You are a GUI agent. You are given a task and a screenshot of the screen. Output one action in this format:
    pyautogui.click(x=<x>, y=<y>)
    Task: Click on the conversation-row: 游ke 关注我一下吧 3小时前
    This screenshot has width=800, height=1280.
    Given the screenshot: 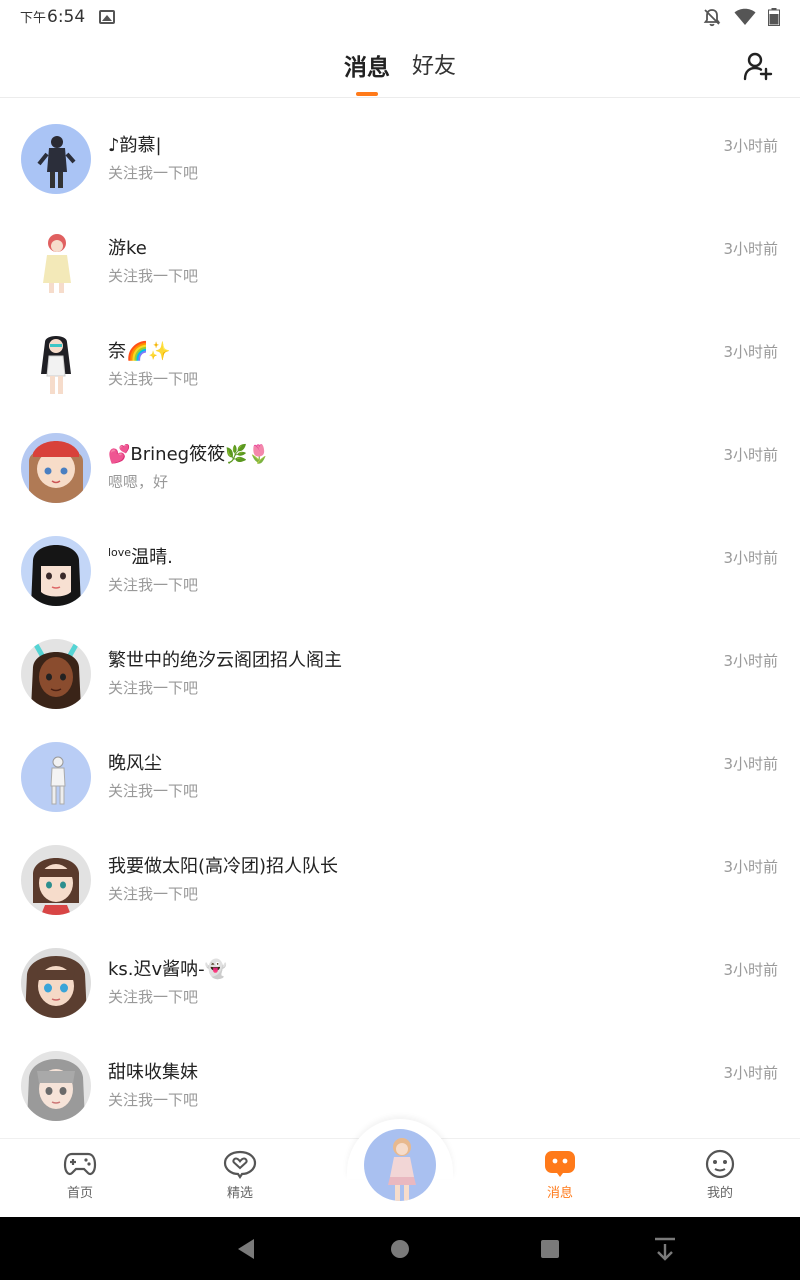 What is the action you would take?
    pyautogui.click(x=400, y=252)
    